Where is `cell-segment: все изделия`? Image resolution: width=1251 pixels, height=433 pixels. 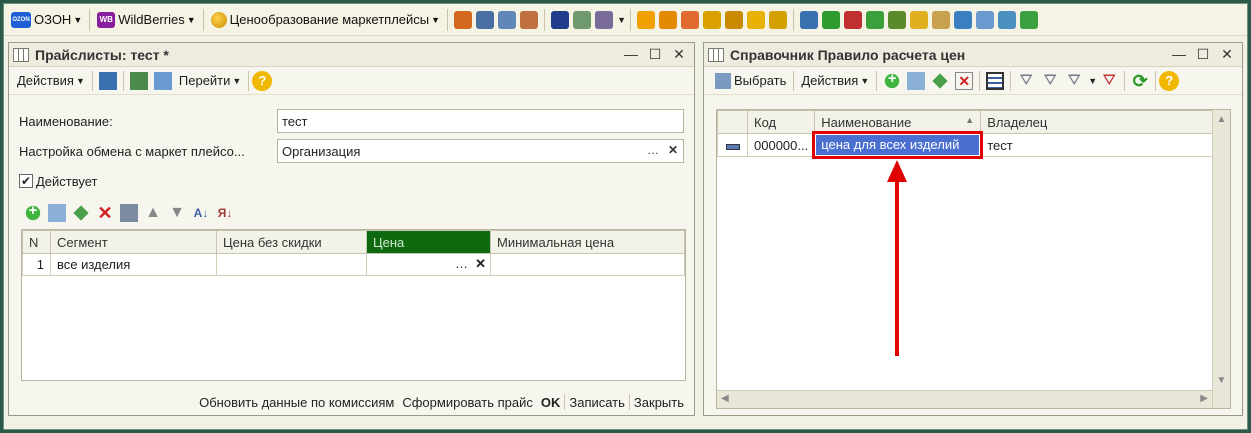 cell-segment: все изделия is located at coordinates (133, 264).